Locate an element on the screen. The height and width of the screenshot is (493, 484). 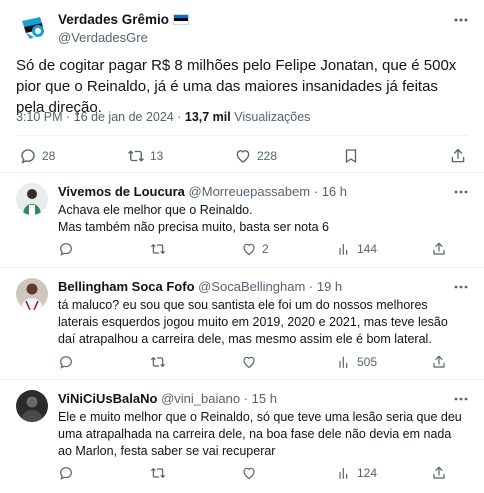
views-label: Visualizações is located at coordinates (272, 117).